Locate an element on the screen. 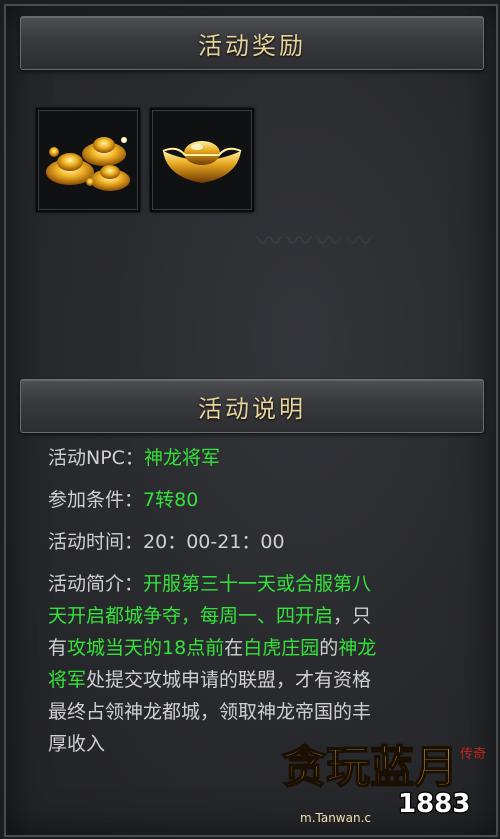  logo-sub: 传奇 is located at coordinates (473, 754).